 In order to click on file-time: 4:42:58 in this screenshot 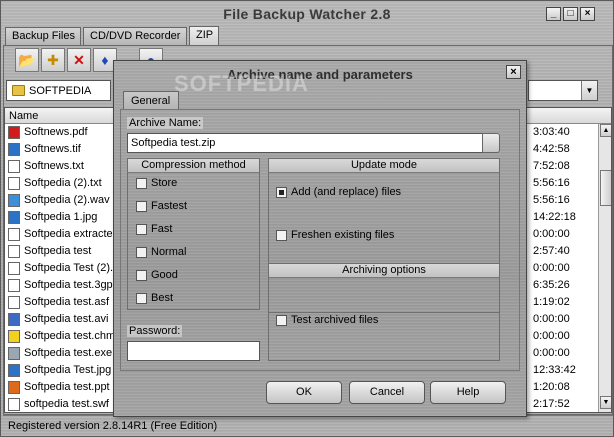, I will do `click(551, 149)`.